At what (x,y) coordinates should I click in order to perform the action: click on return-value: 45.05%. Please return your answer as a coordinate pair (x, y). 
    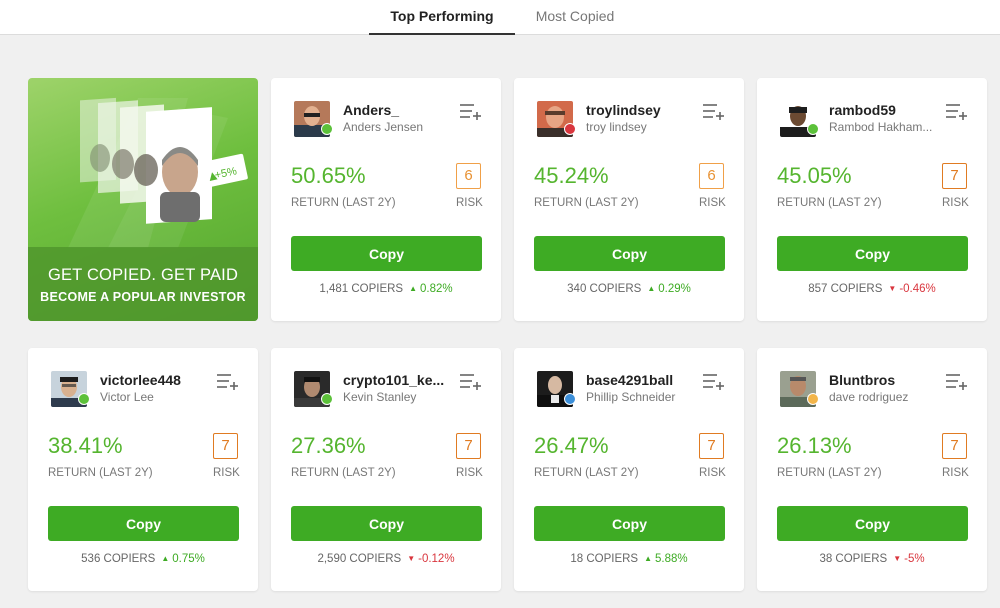
    Looking at the image, I should click on (814, 175).